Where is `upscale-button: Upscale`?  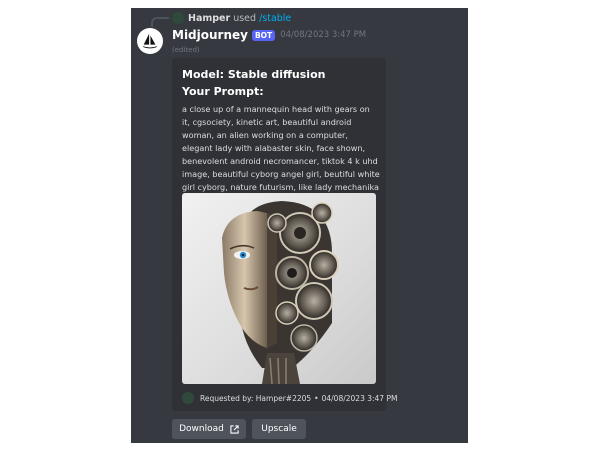 upscale-button: Upscale is located at coordinates (279, 429).